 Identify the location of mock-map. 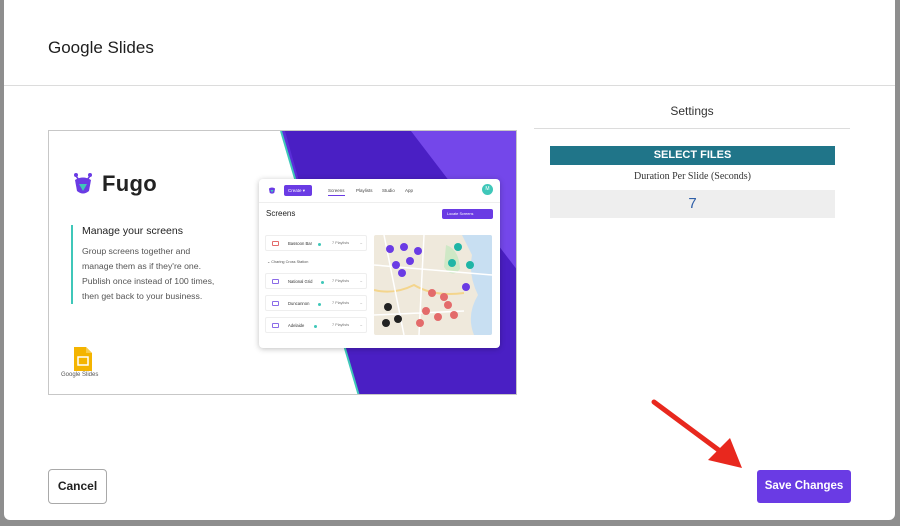
(433, 285).